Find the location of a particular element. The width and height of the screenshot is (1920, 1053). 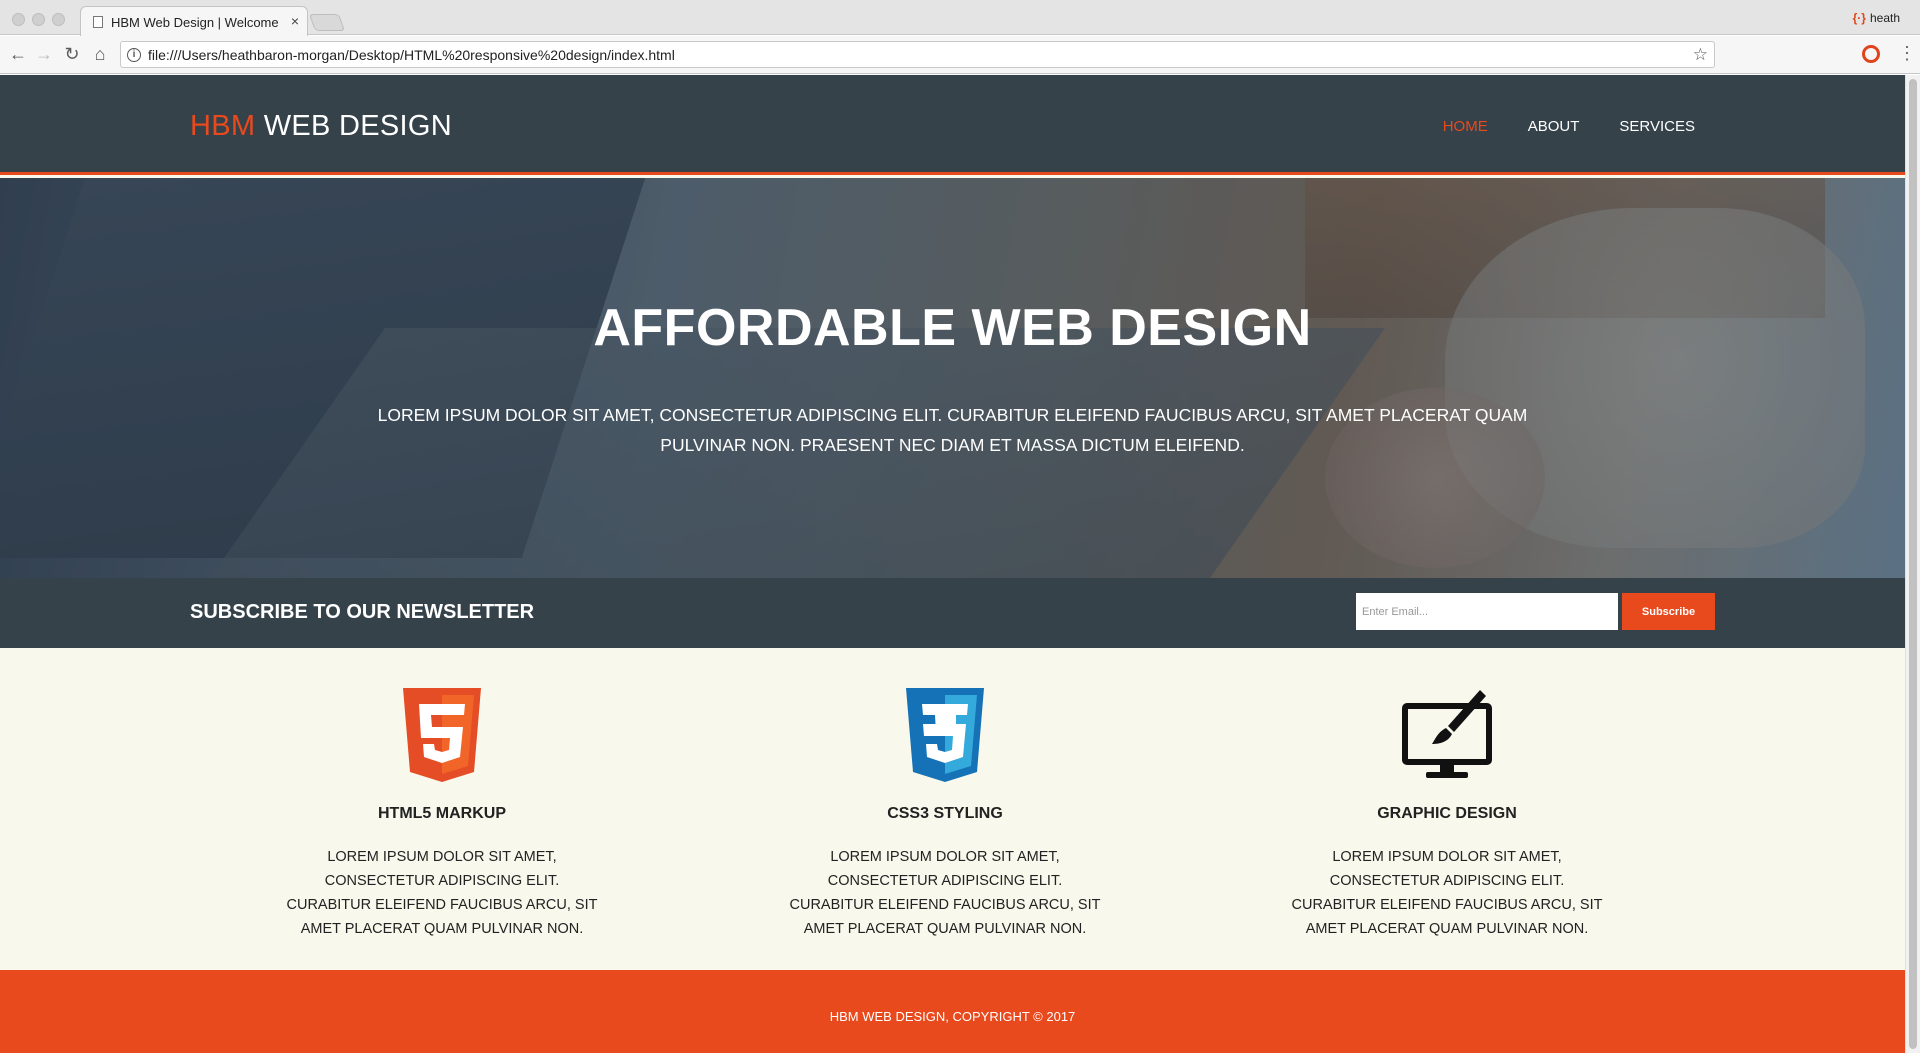

window-minimize-dot is located at coordinates (38, 19).